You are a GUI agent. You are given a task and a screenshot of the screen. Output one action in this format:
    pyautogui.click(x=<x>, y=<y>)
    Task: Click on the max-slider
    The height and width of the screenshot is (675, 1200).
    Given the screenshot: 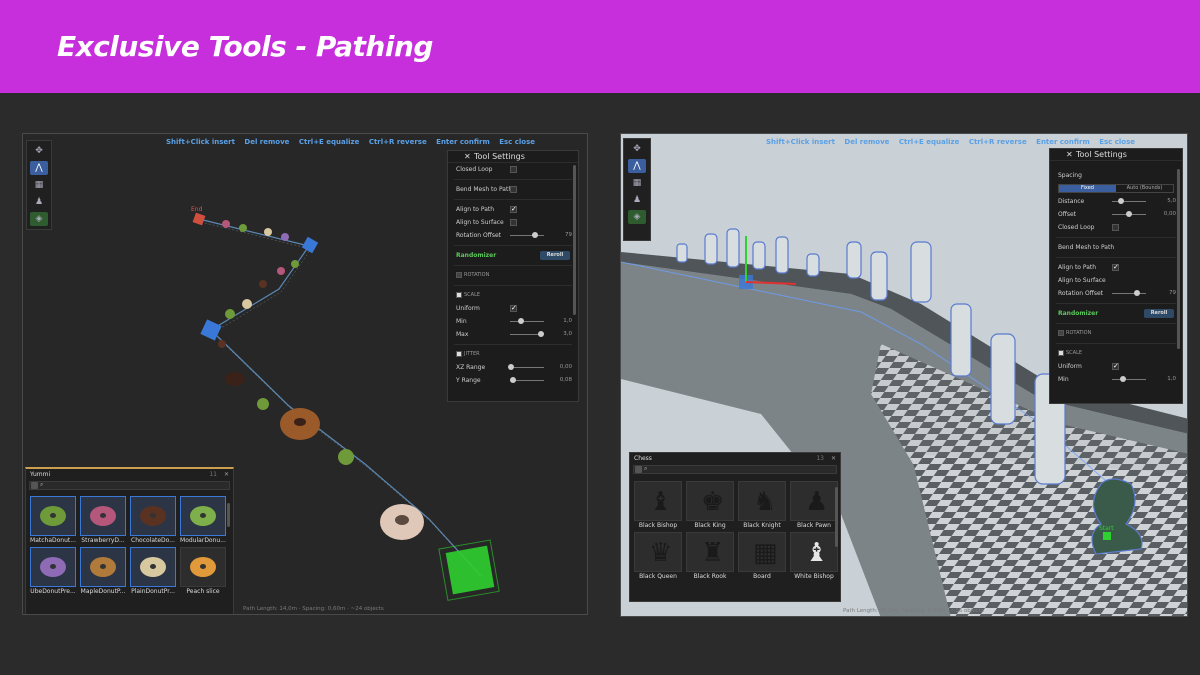 What is the action you would take?
    pyautogui.click(x=527, y=334)
    